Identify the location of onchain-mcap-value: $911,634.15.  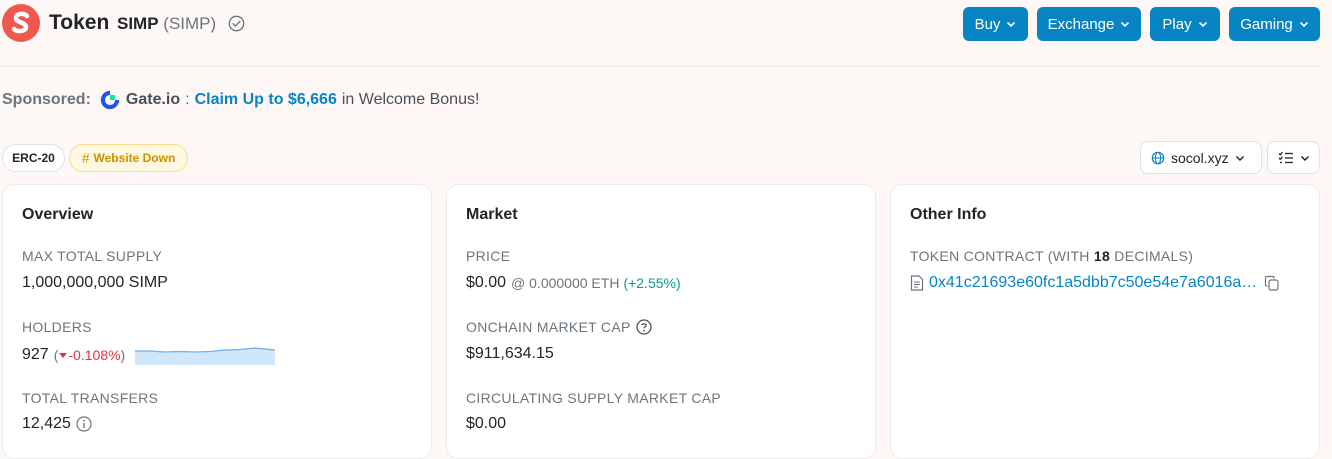
(510, 353).